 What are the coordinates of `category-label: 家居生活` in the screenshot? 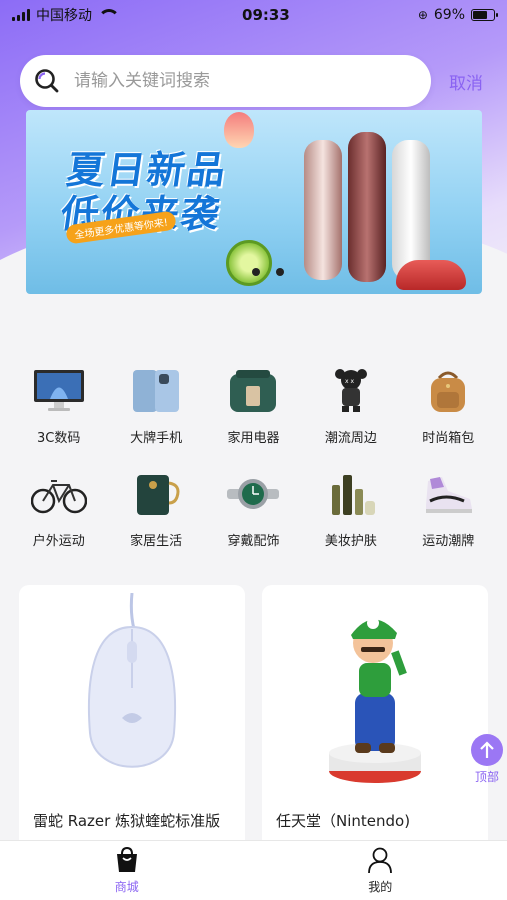 It's located at (156, 541).